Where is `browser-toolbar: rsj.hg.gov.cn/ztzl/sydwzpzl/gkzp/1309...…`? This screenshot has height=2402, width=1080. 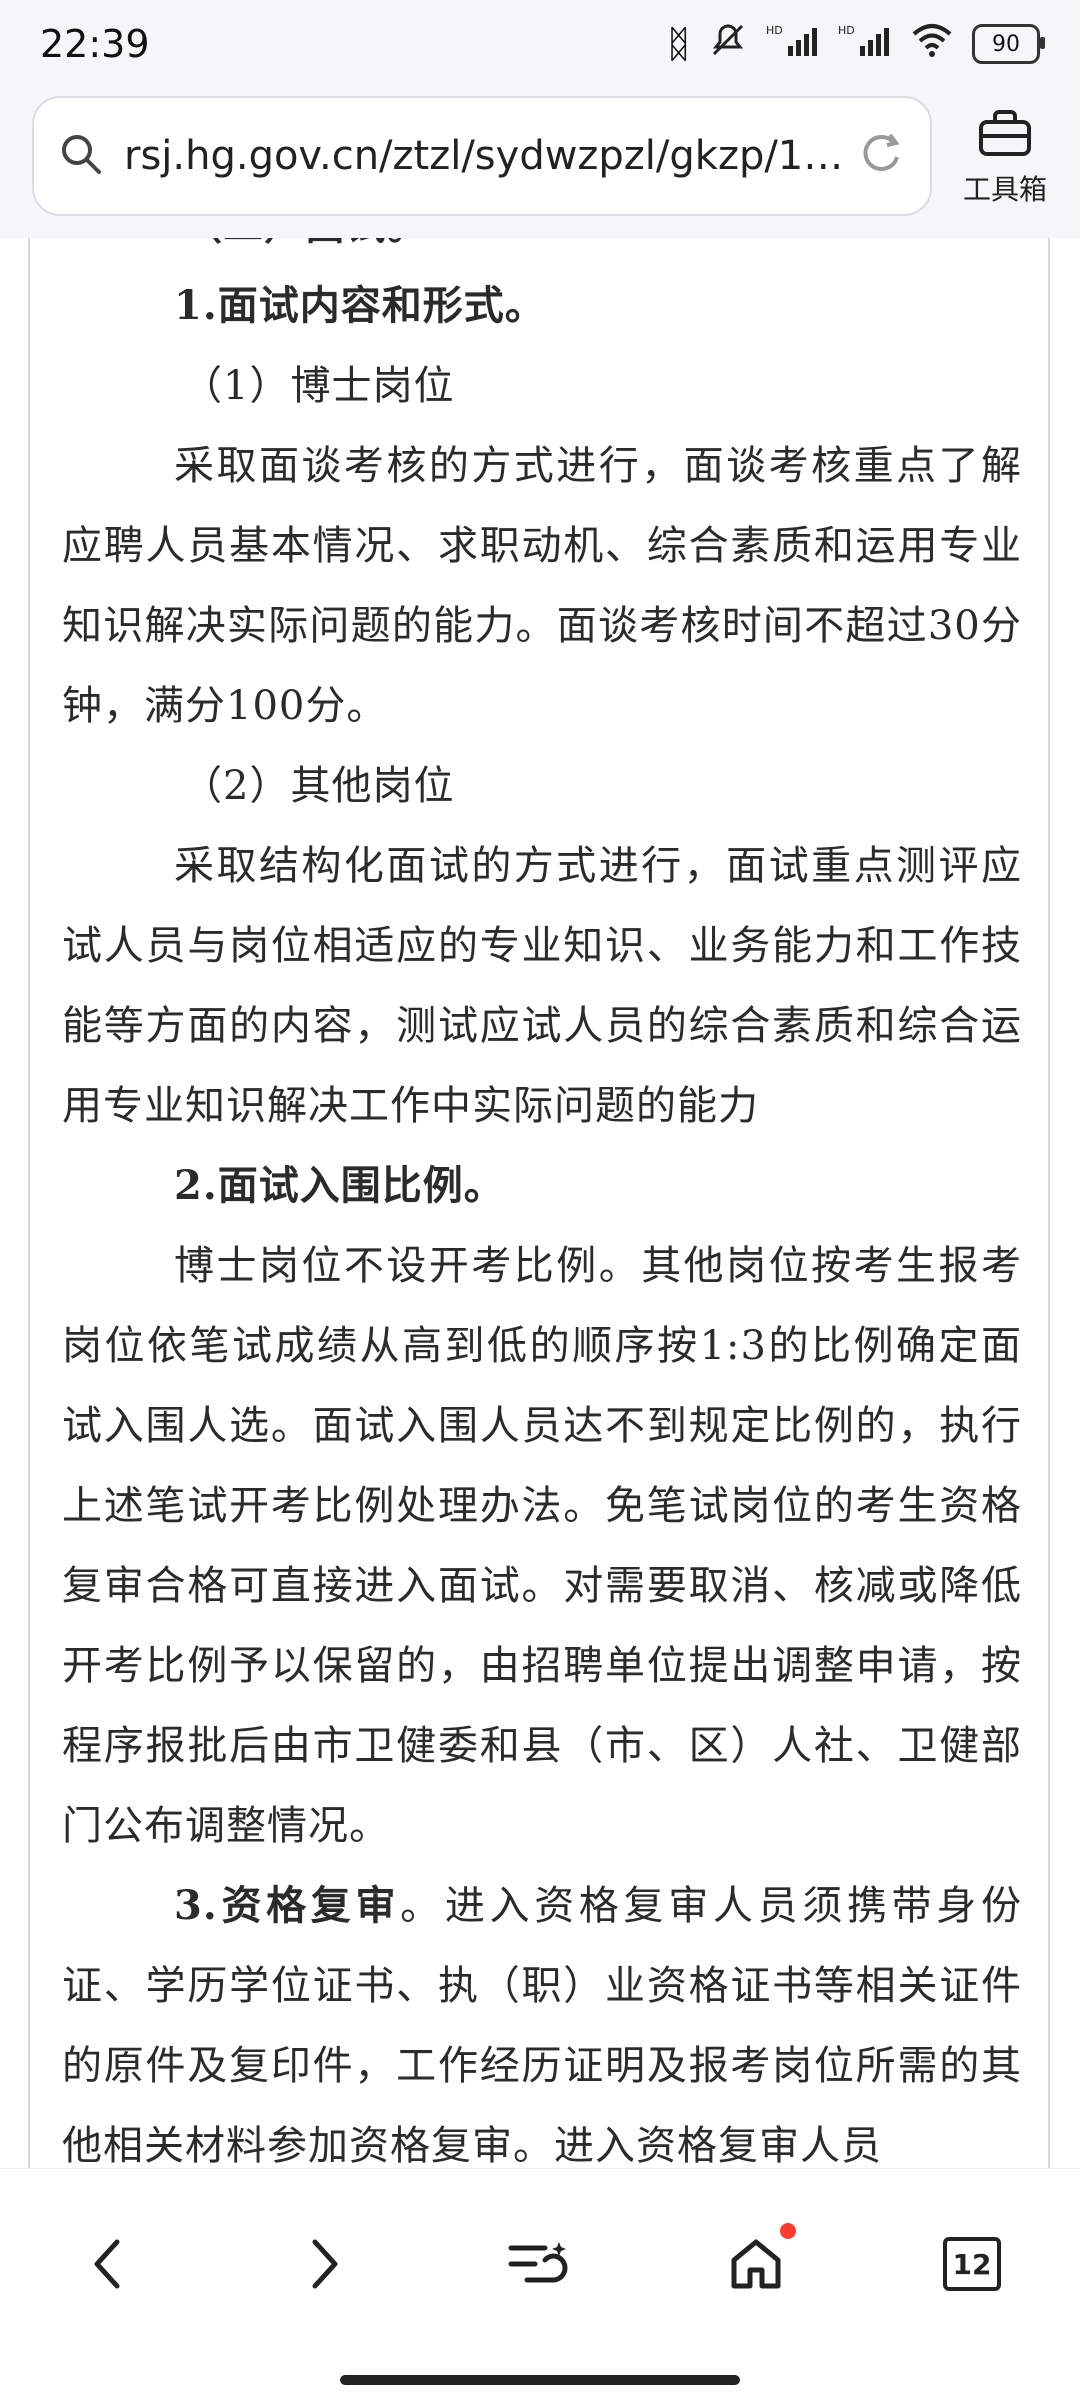
browser-toolbar: rsj.hg.gov.cn/ztzl/sydwzpzl/gkzp/1309...… is located at coordinates (540, 163).